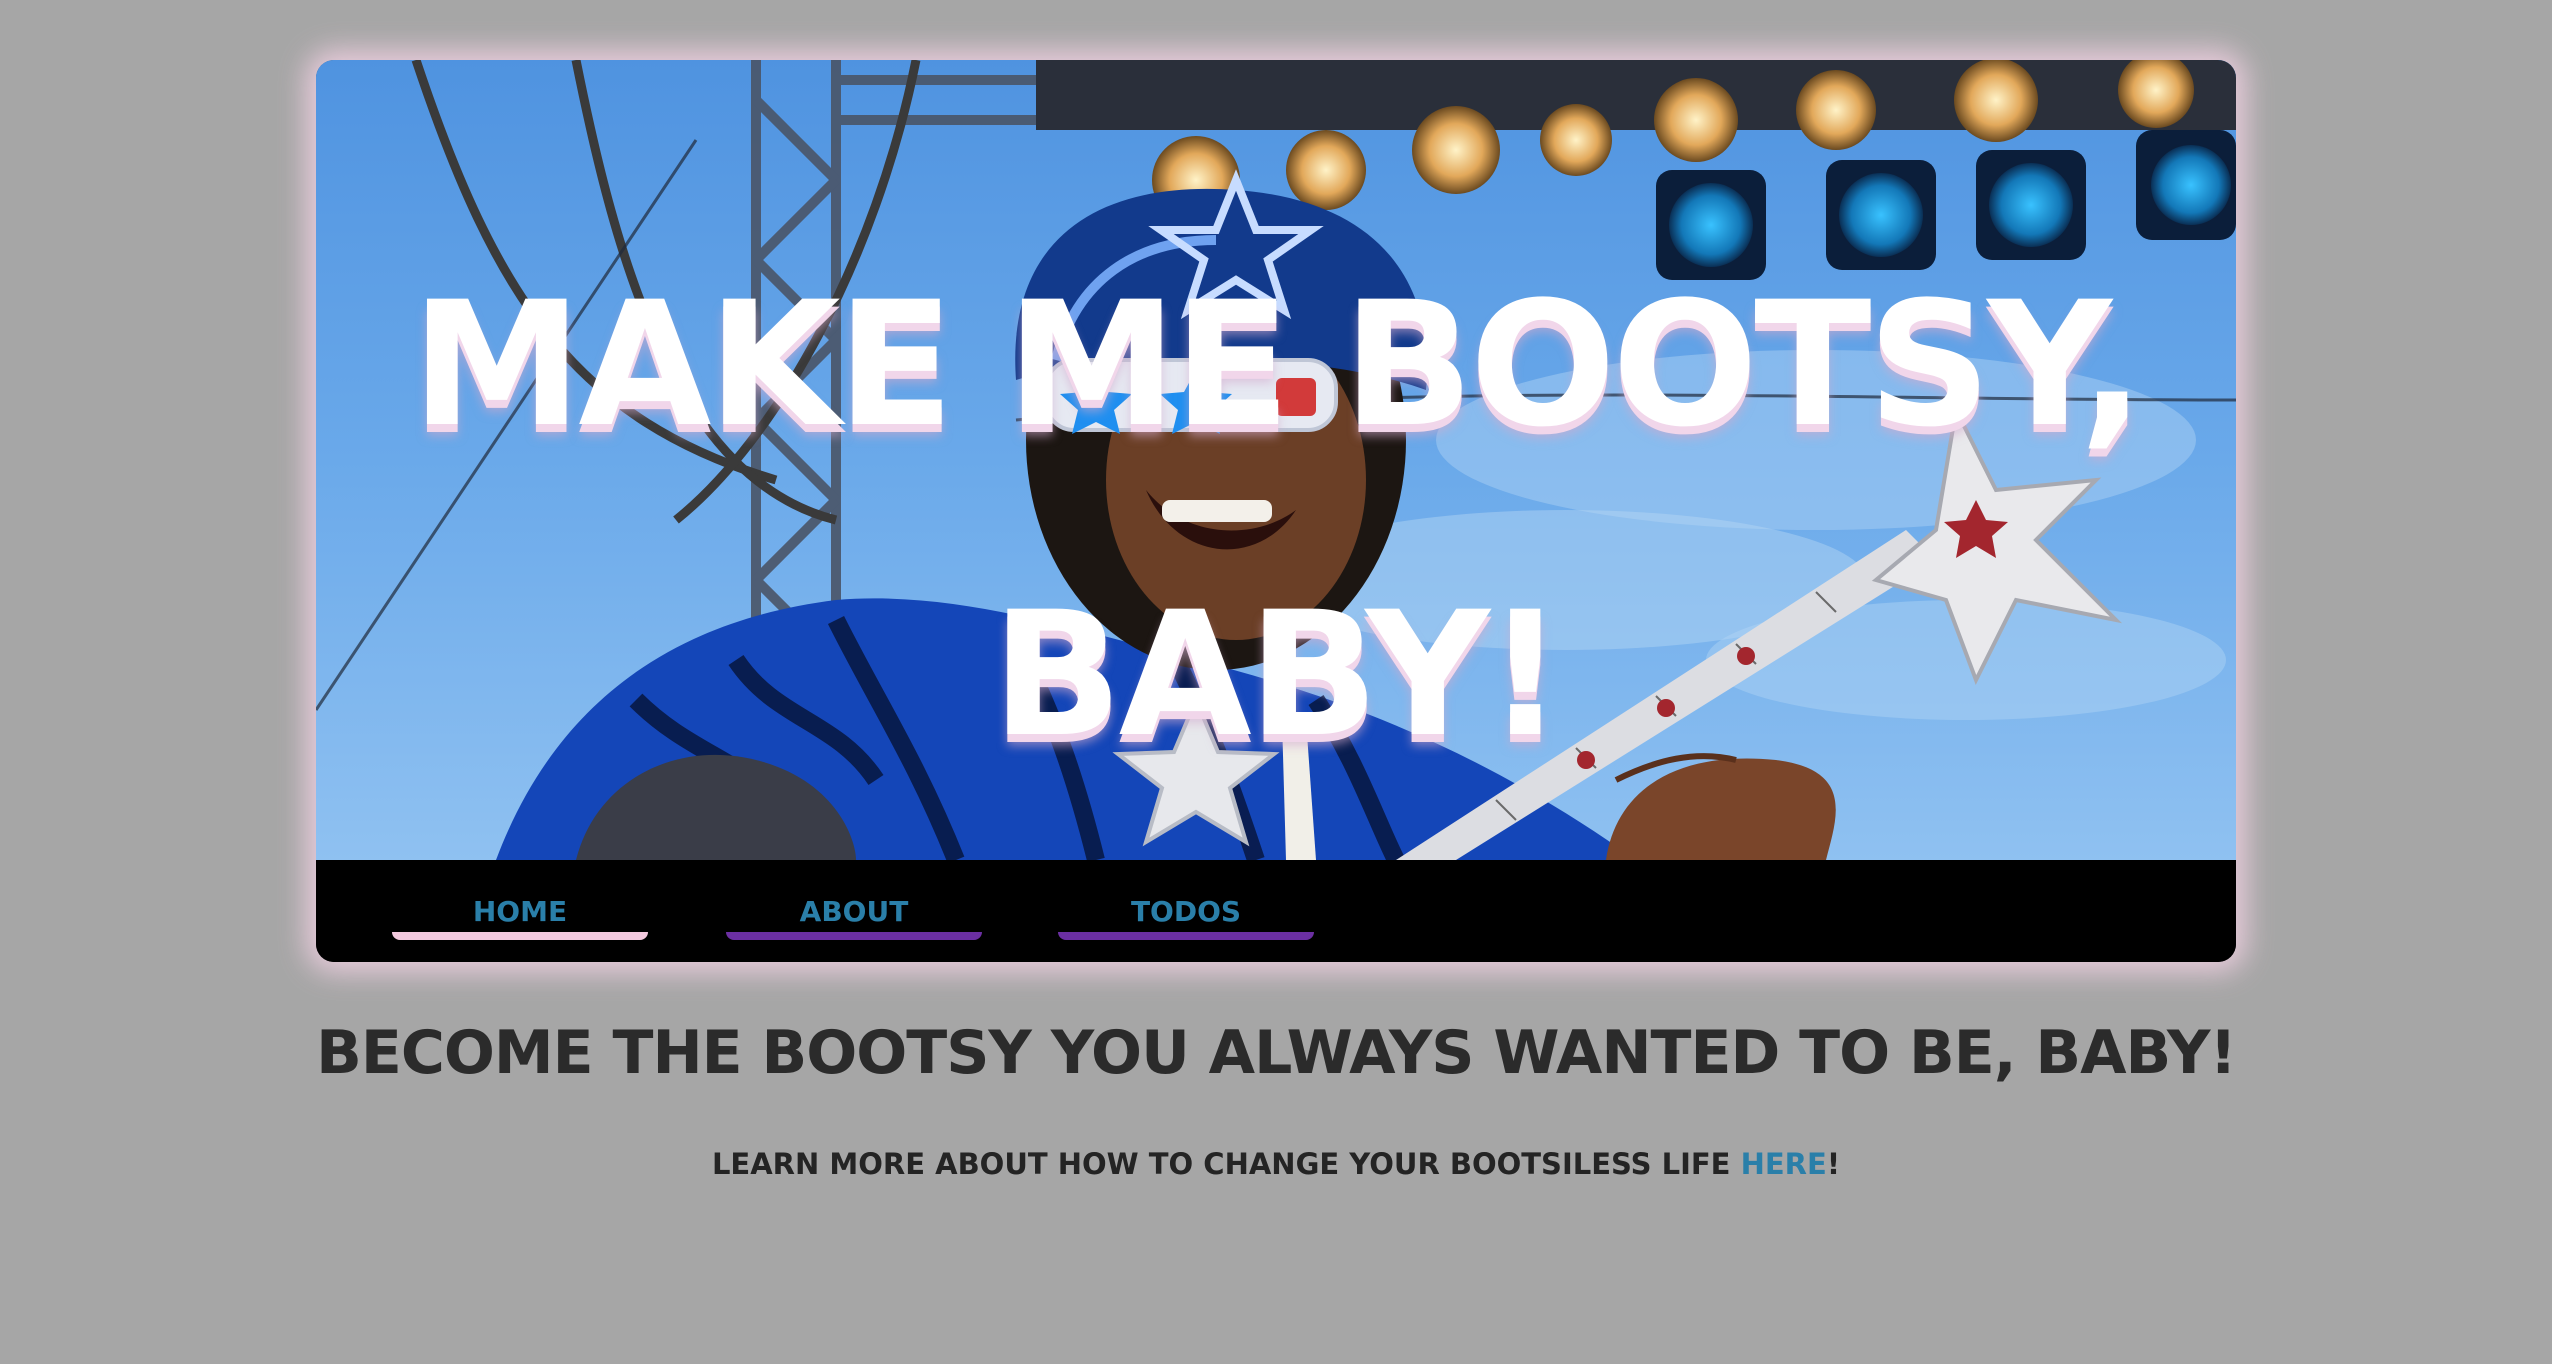  I want to click on nav-about-label: ABOUT, so click(854, 911).